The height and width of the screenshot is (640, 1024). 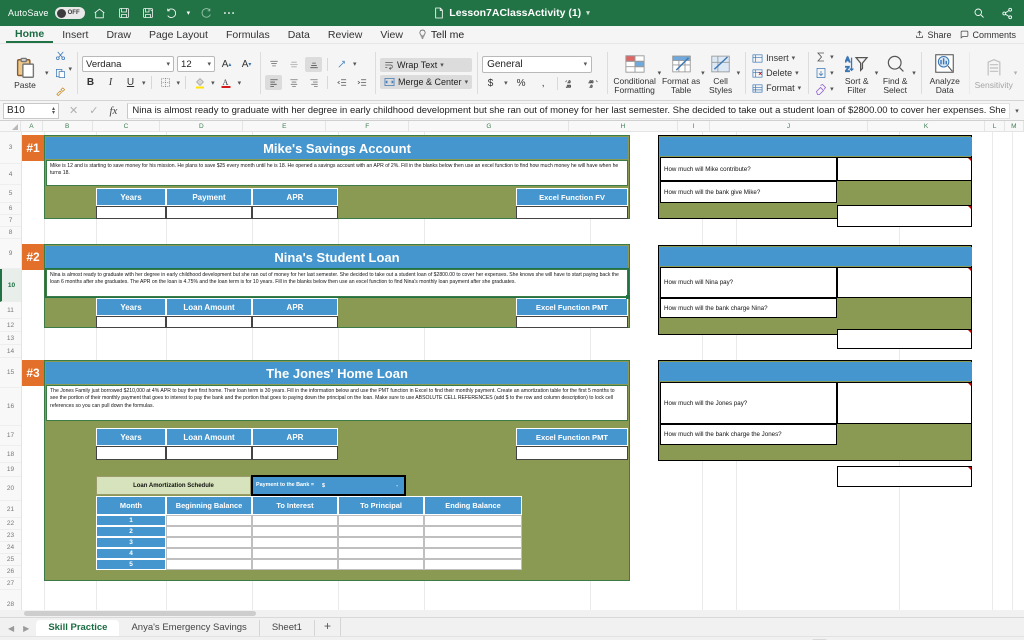 What do you see at coordinates (721, 73) in the screenshot?
I see `cell-styles-button: Cell Styles` at bounding box center [721, 73].